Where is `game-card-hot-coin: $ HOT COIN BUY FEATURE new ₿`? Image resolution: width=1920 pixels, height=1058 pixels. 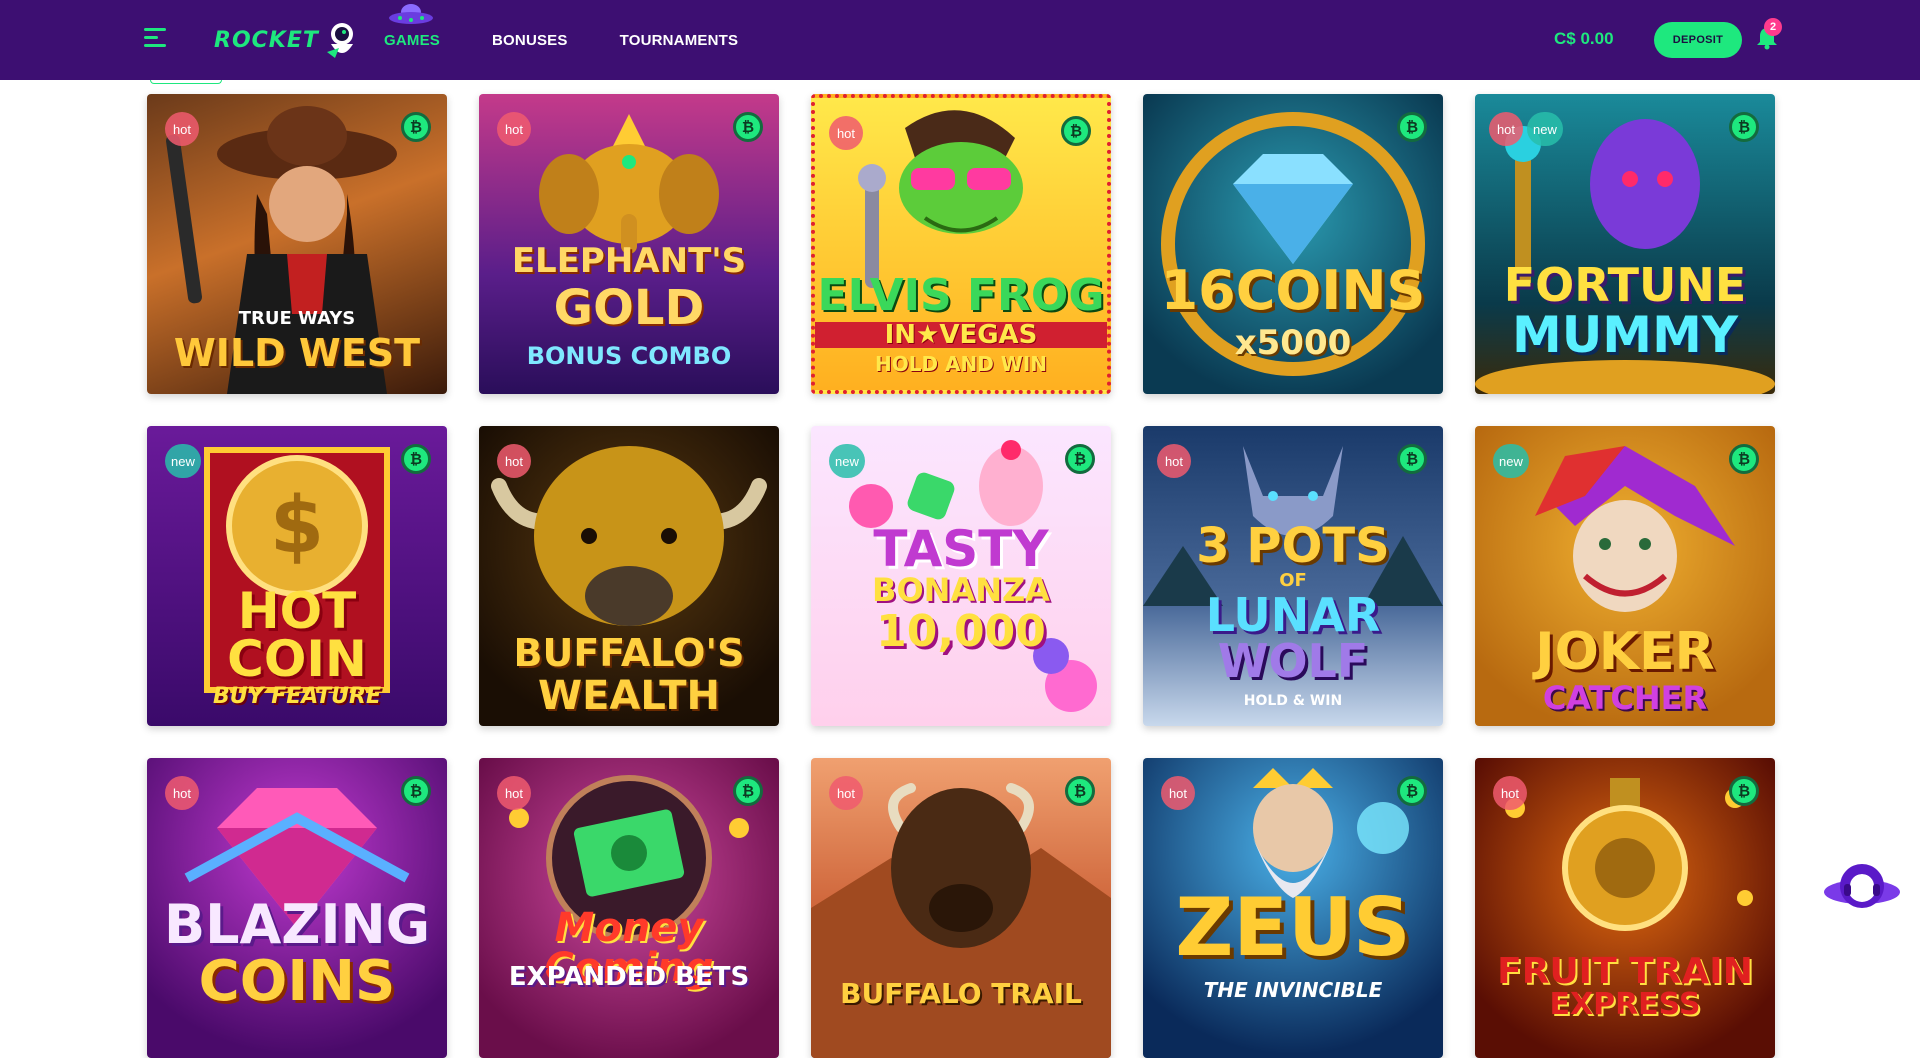
game-card-hot-coin: $ HOT COIN BUY FEATURE new ₿ is located at coordinates (297, 576).